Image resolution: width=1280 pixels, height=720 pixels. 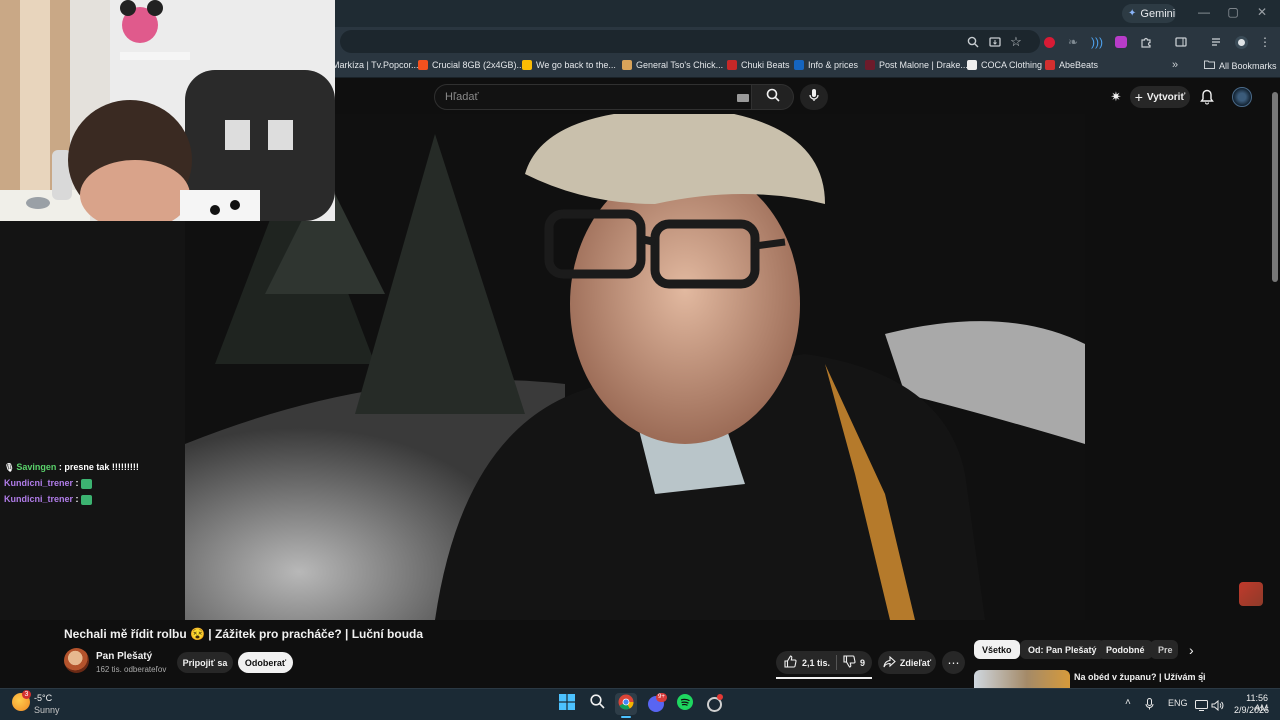 What do you see at coordinates (1251, 594) in the screenshot?
I see `floating-thumbnail` at bounding box center [1251, 594].